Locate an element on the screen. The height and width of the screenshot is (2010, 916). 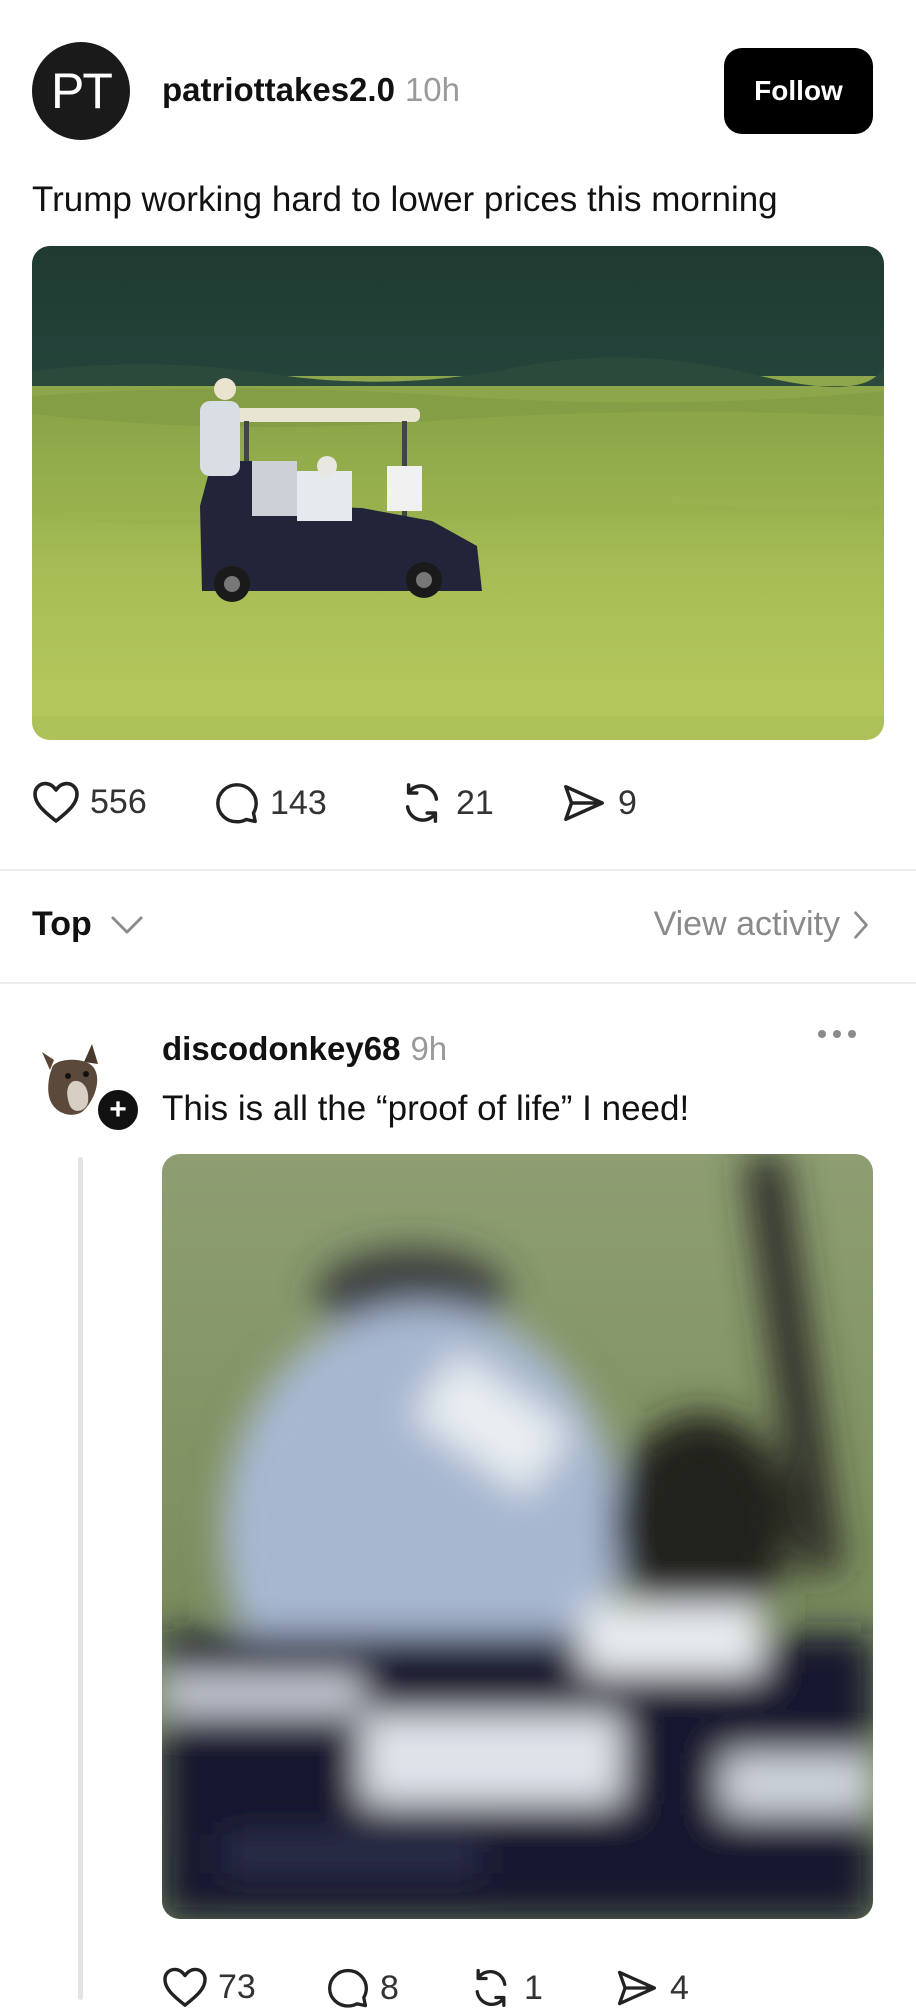
comment-button: 143 is located at coordinates (270, 803).